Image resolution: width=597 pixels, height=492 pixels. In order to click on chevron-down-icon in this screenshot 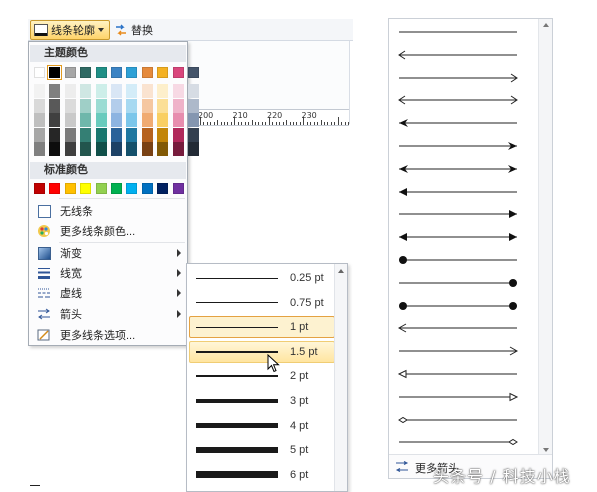, I will do `click(101, 30)`.